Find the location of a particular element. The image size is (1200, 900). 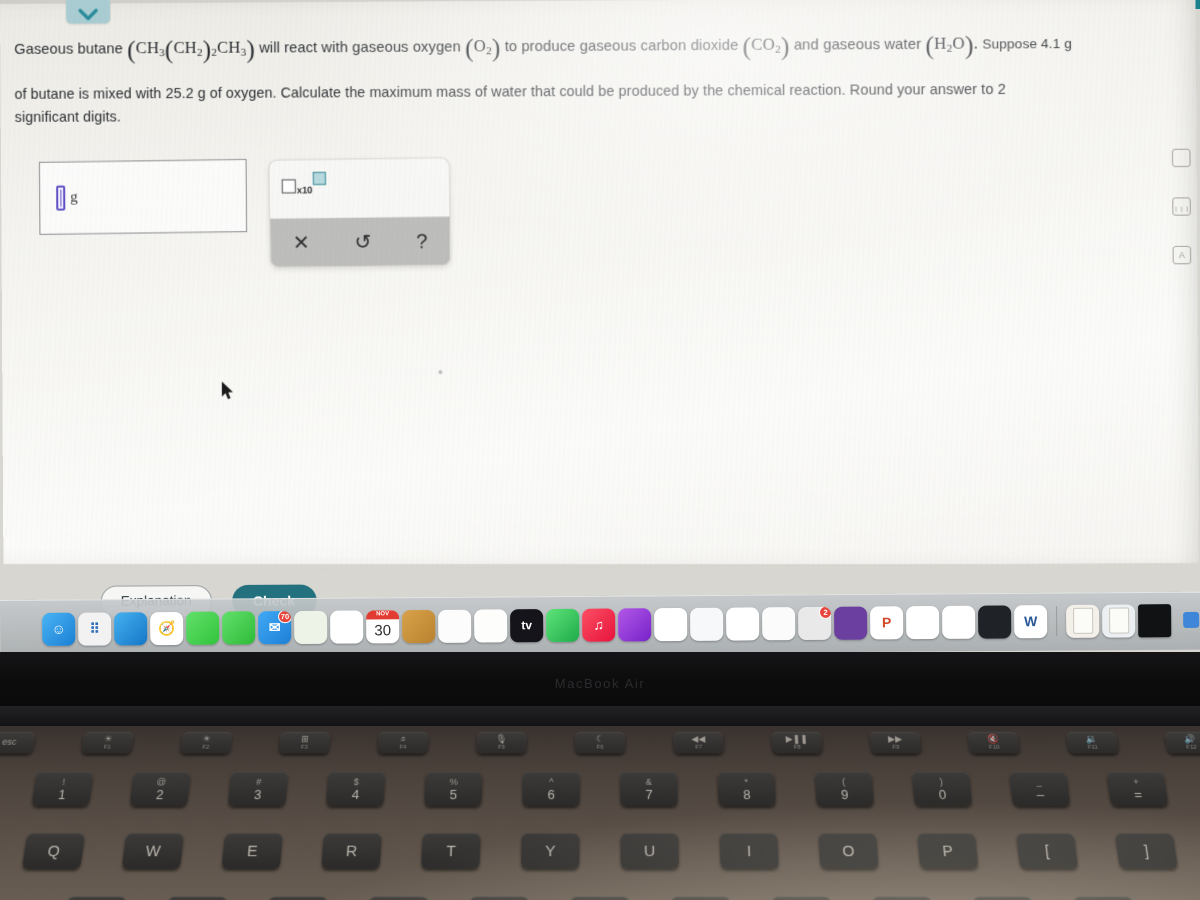

formula-oxygen: (O2) is located at coordinates (483, 49).